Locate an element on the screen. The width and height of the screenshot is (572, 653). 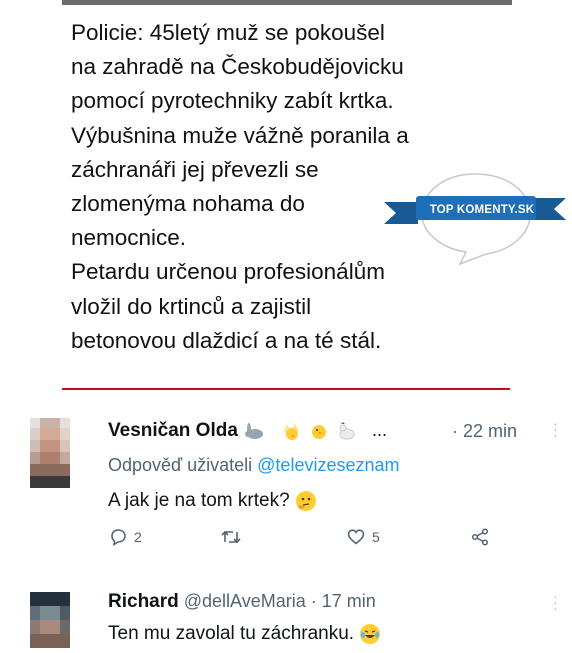
post-line: na zahradě na Českobudějovicku is located at coordinates (237, 67).